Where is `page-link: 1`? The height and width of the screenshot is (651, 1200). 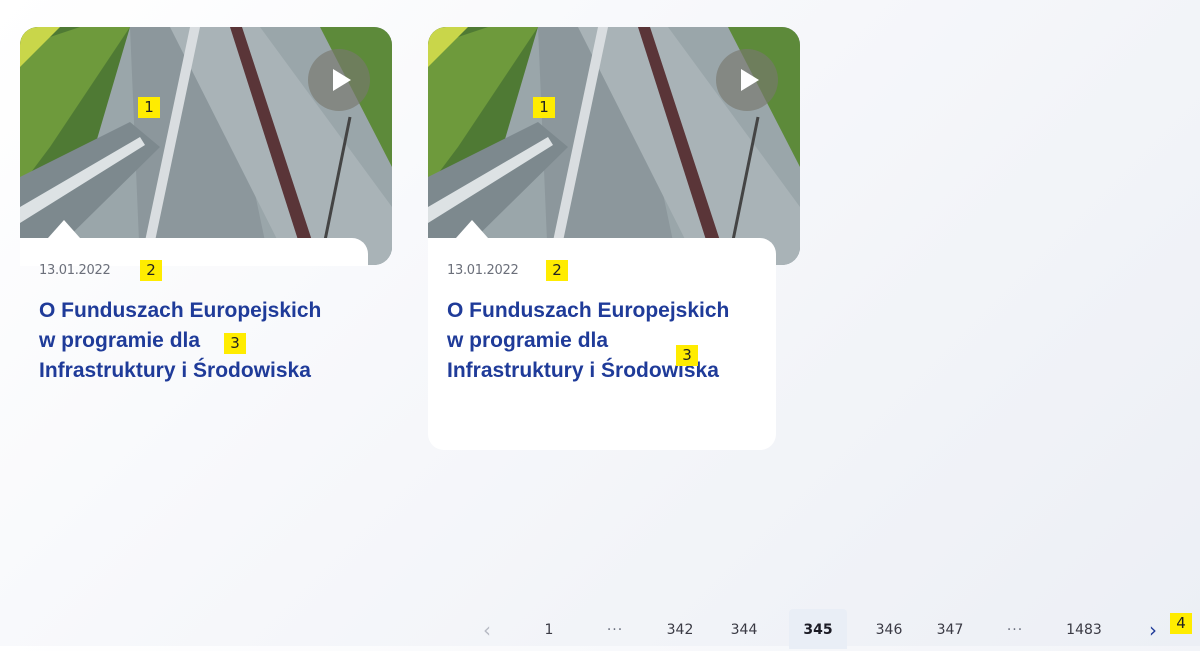
page-link: 1 is located at coordinates (549, 629).